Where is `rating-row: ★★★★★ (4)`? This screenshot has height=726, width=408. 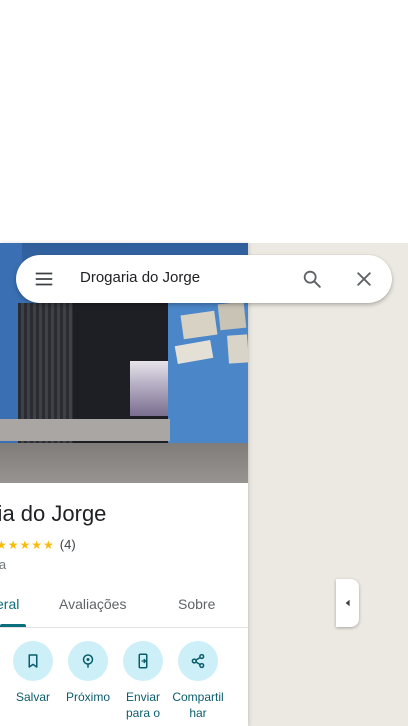 rating-row: ★★★★★ (4) is located at coordinates (38, 544).